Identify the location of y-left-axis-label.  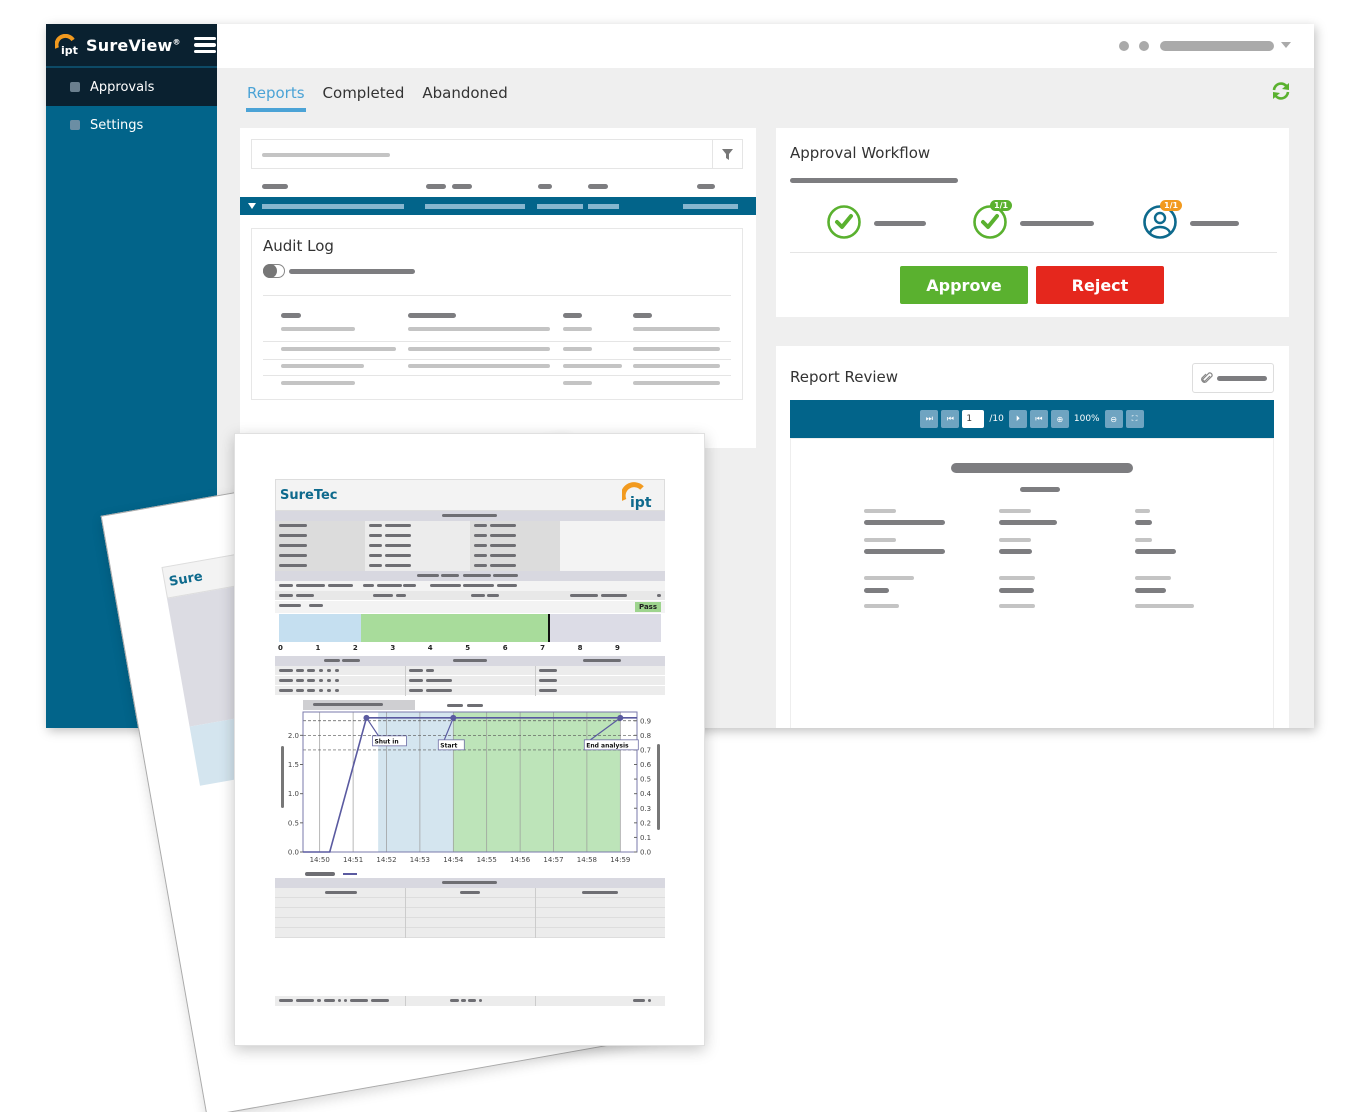
(282, 777).